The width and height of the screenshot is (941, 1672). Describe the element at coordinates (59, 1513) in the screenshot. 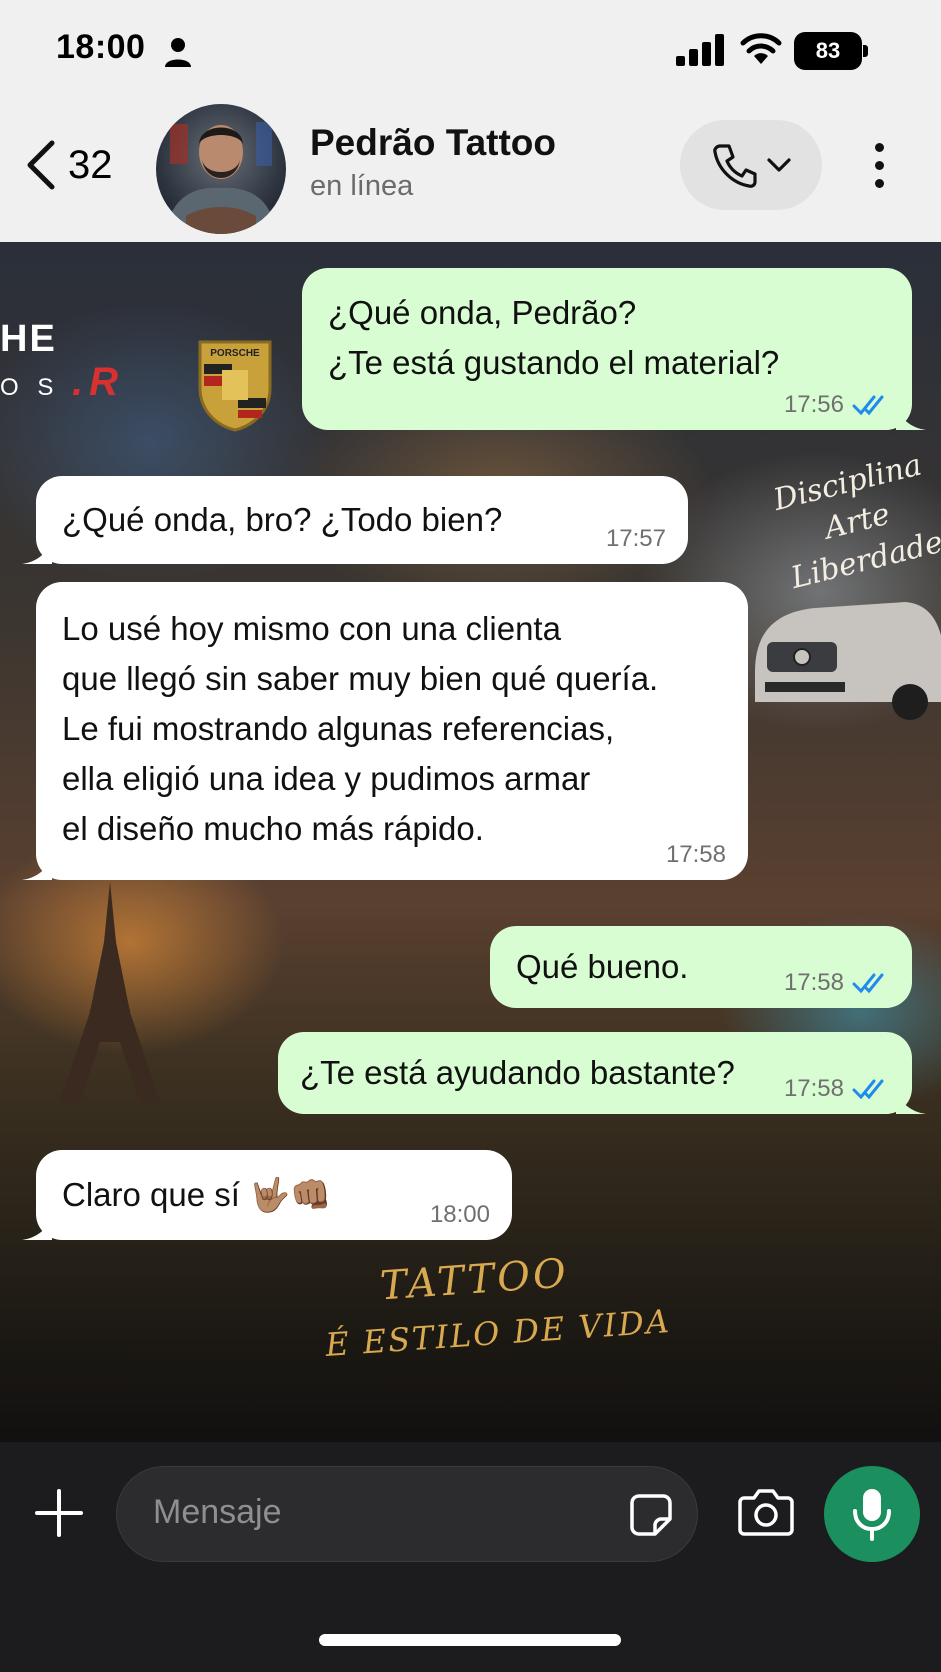

I see `plus-icon` at that location.